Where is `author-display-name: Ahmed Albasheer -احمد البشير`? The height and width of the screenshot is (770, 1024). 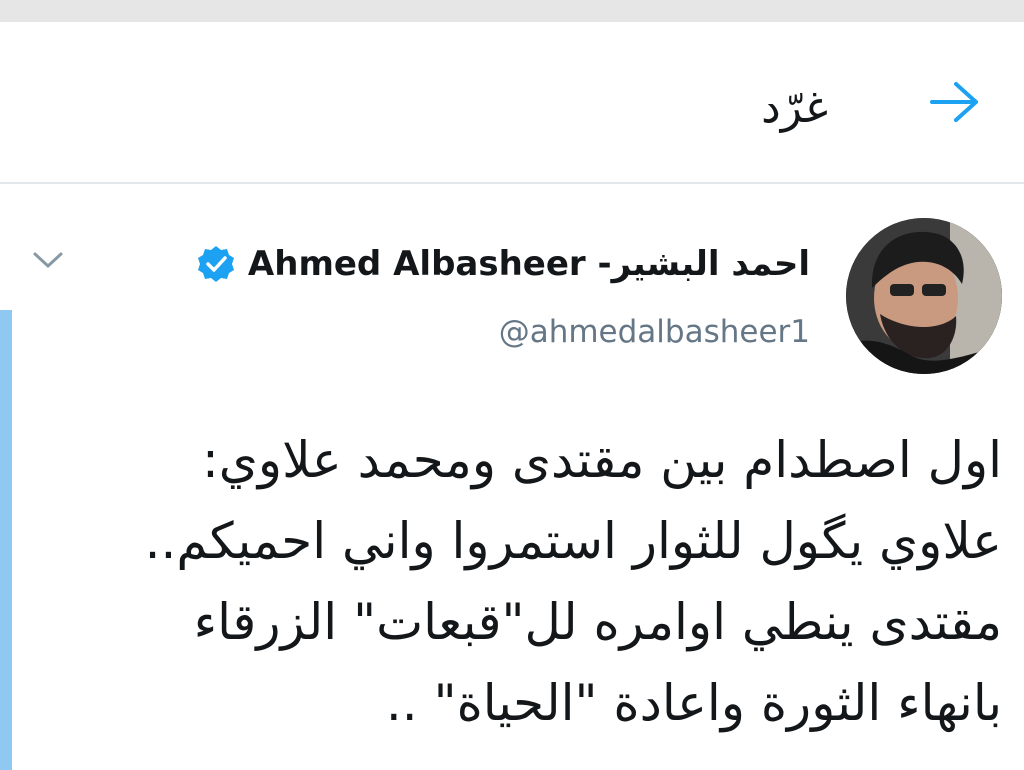 author-display-name: Ahmed Albasheer -احمد البشير is located at coordinates (529, 264).